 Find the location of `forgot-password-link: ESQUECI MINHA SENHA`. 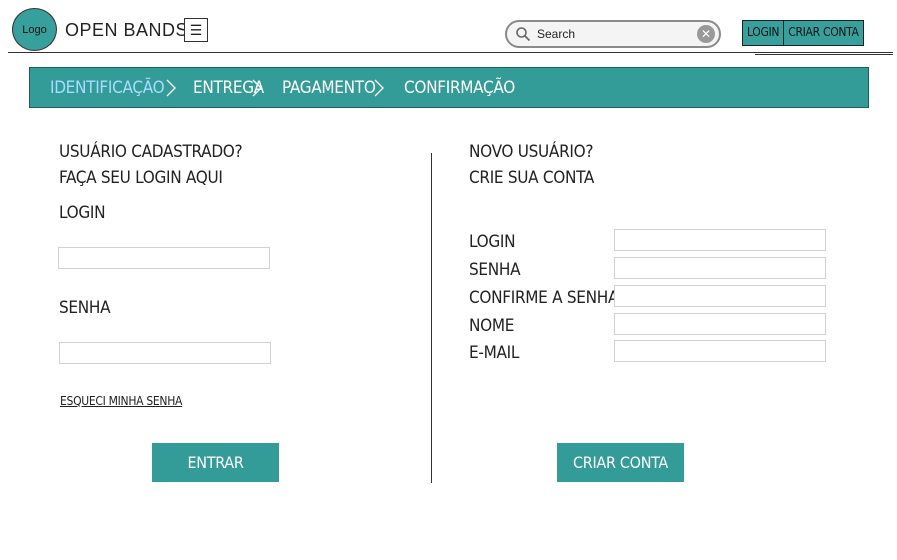

forgot-password-link: ESQUECI MINHA SENHA is located at coordinates (121, 401).